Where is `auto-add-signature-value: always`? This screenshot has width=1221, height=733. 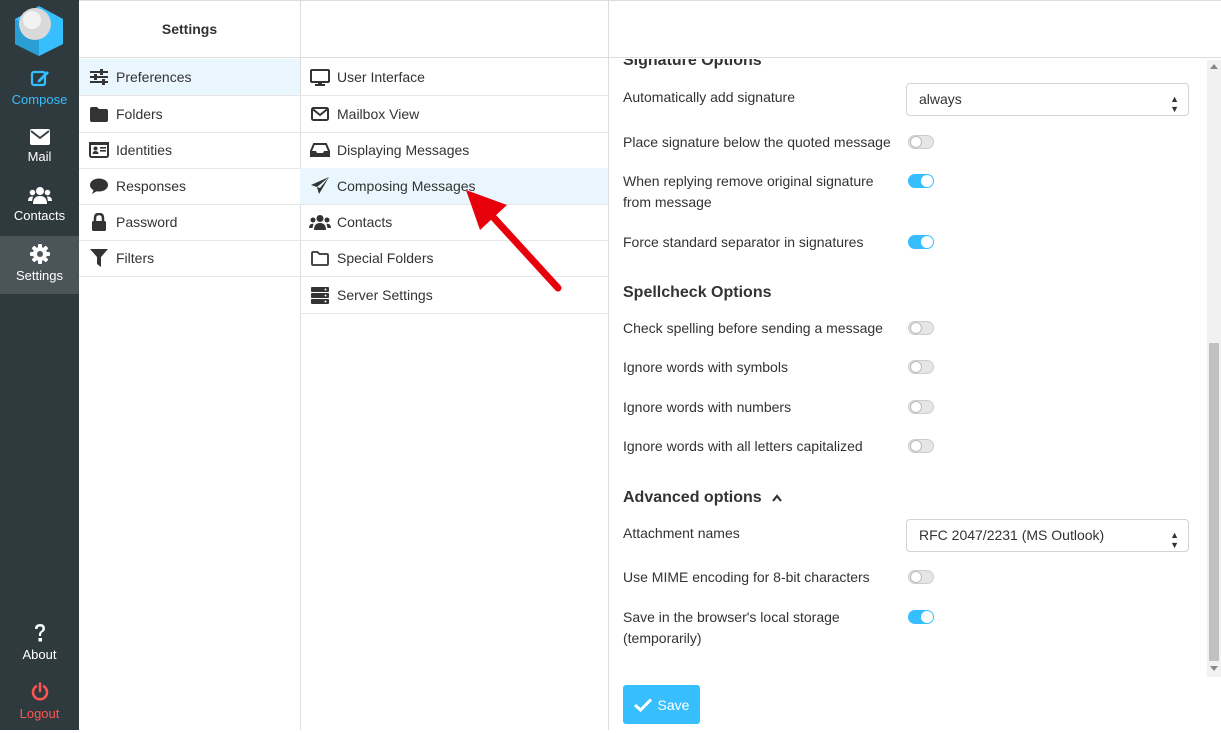 auto-add-signature-value: always is located at coordinates (940, 99).